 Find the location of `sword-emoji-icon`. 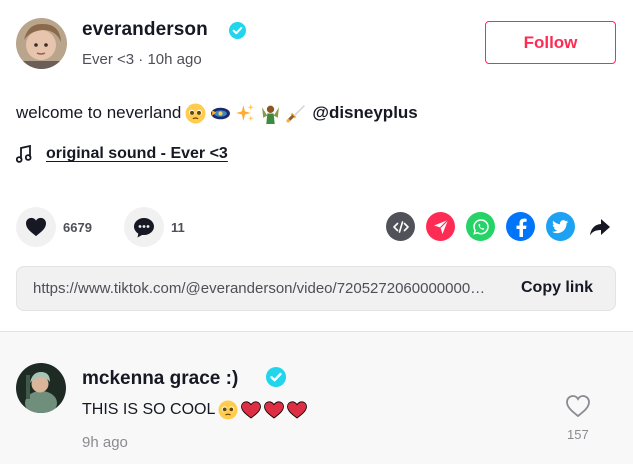

sword-emoji-icon is located at coordinates (296, 113).